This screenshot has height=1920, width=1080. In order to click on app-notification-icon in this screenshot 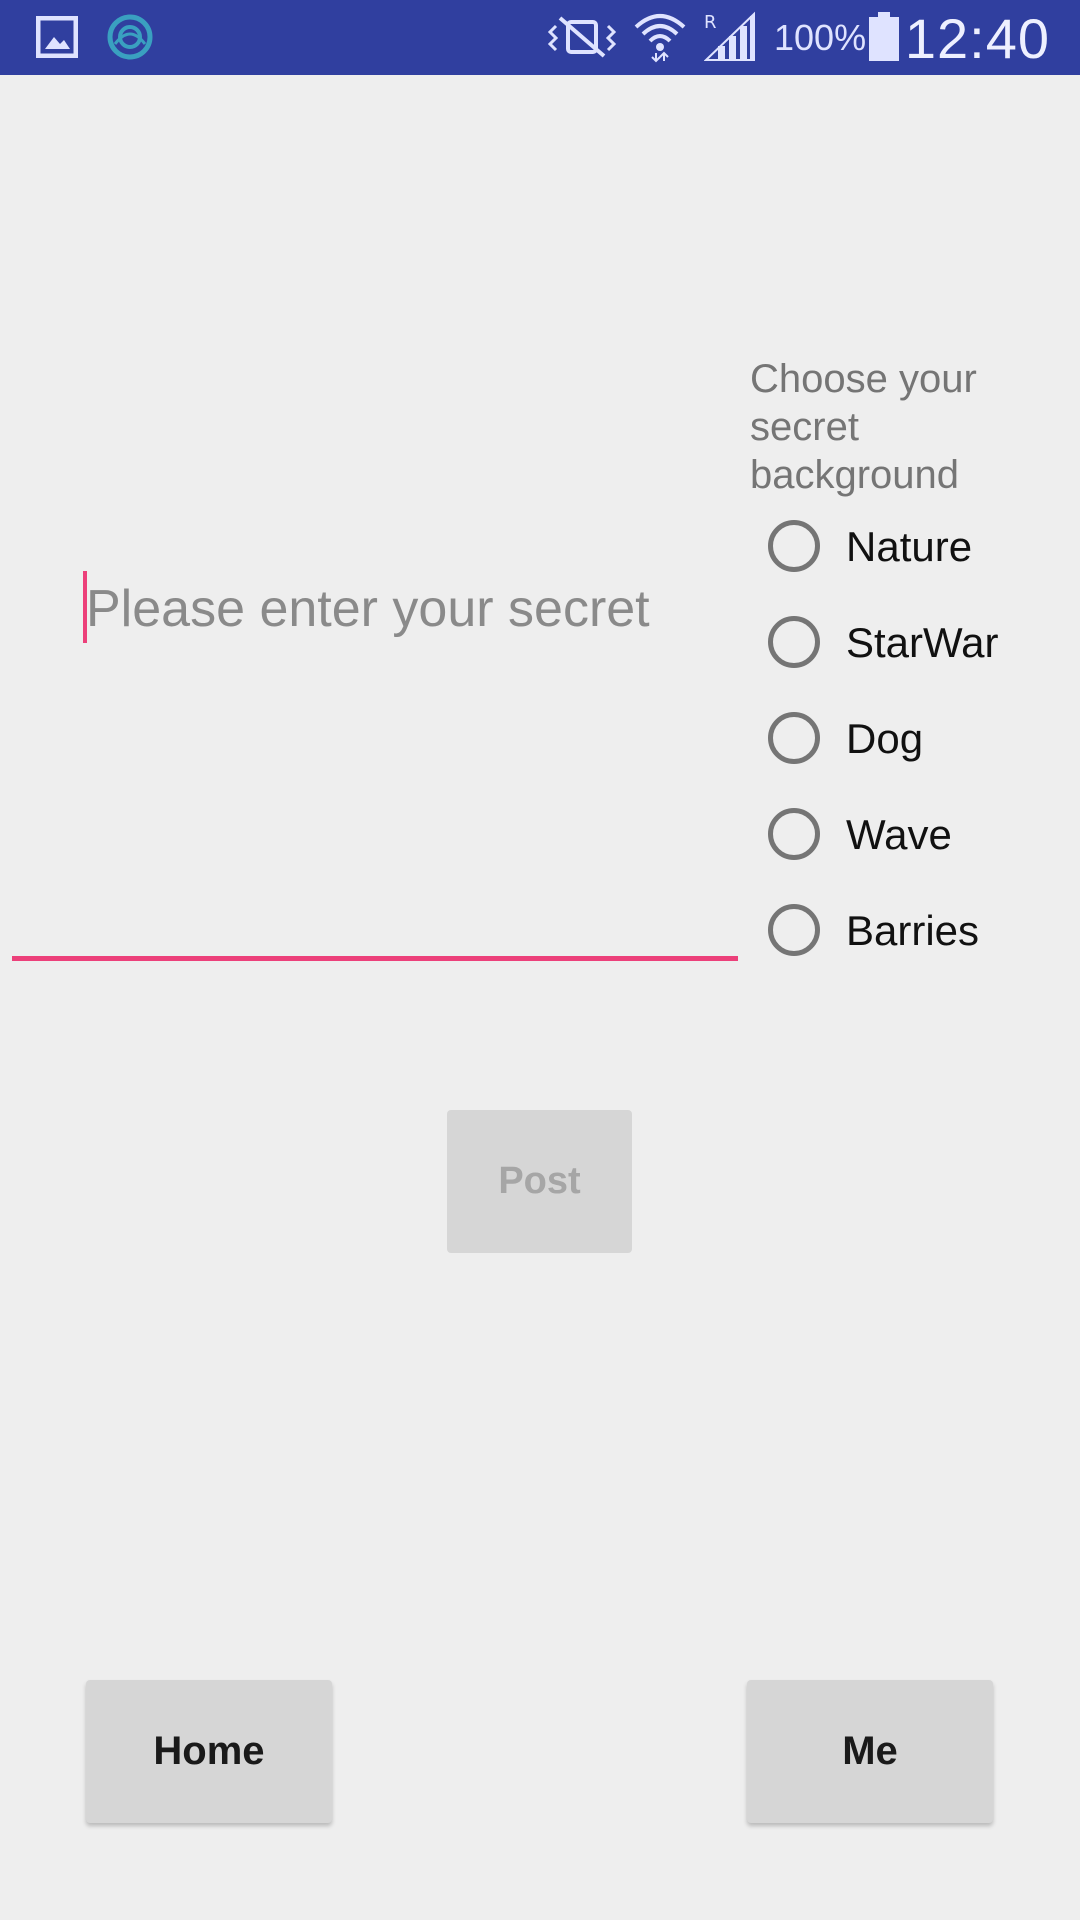, I will do `click(130, 37)`.